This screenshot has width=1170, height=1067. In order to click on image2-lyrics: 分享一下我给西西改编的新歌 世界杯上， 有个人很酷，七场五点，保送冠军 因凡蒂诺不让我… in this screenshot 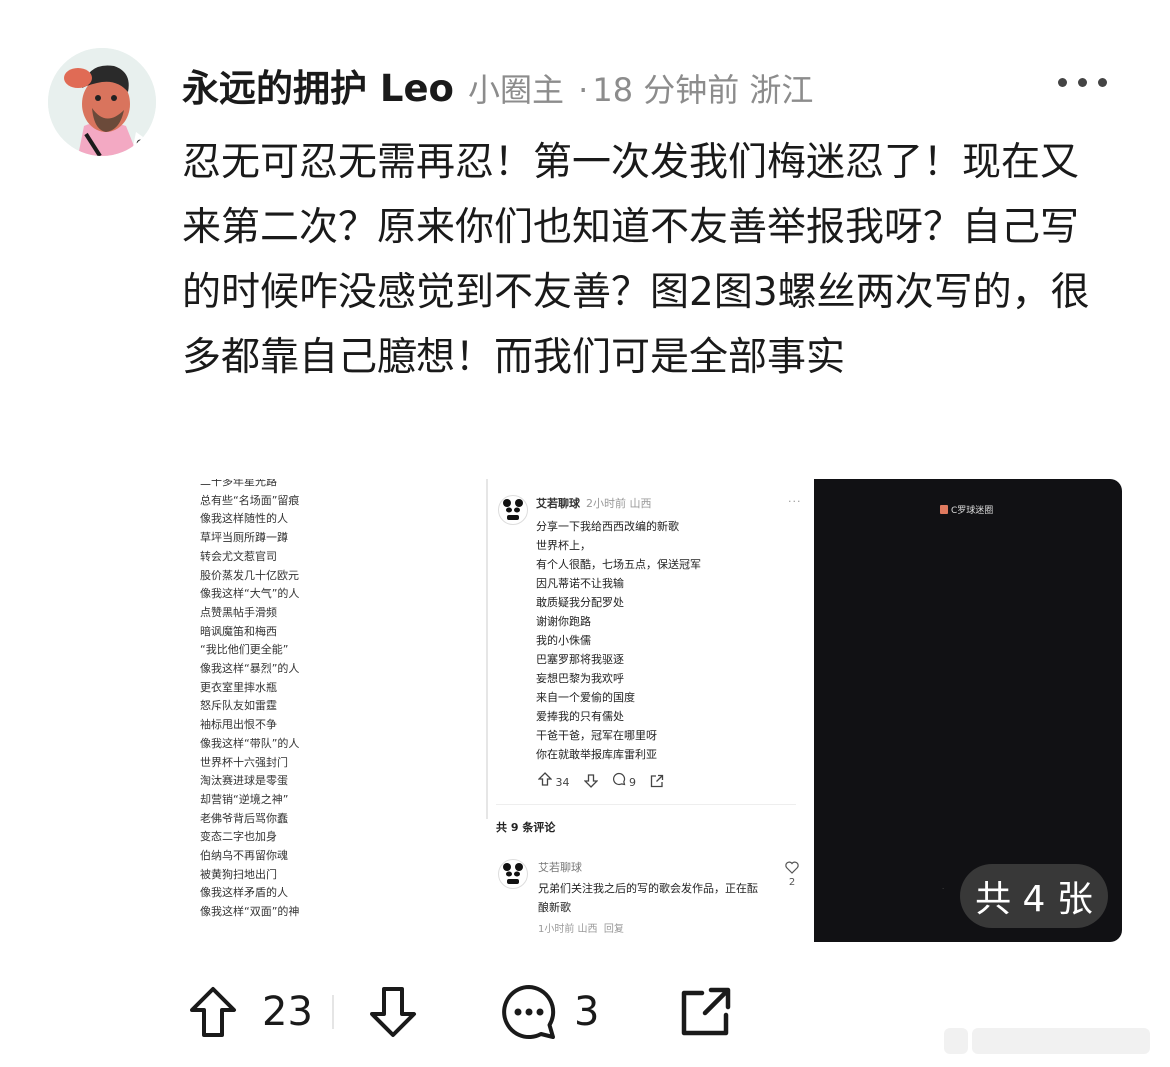, I will do `click(618, 640)`.